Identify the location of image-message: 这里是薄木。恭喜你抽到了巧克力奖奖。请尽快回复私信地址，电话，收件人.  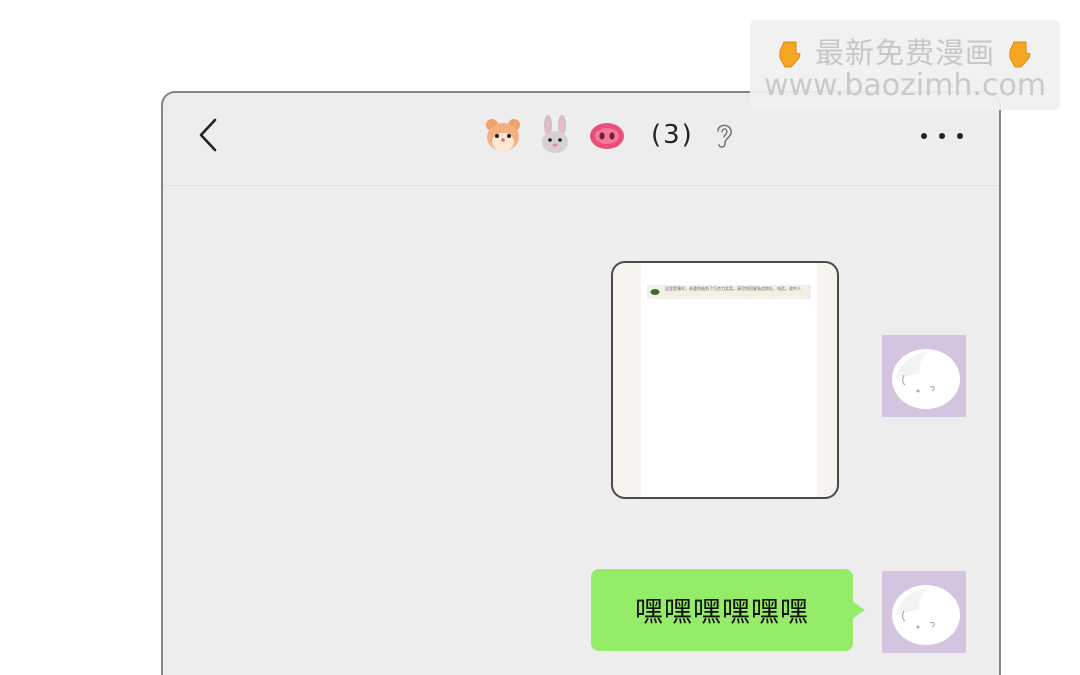
(725, 380).